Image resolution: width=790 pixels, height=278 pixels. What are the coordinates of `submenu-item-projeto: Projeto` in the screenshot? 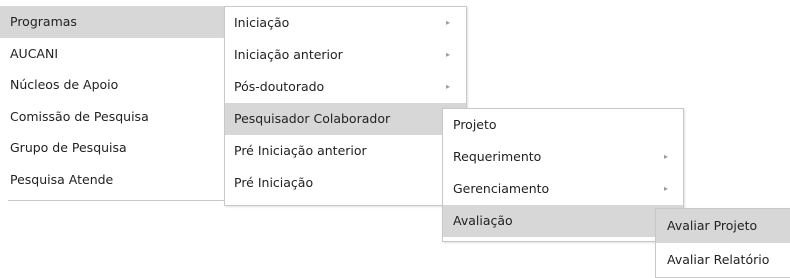 It's located at (563, 125).